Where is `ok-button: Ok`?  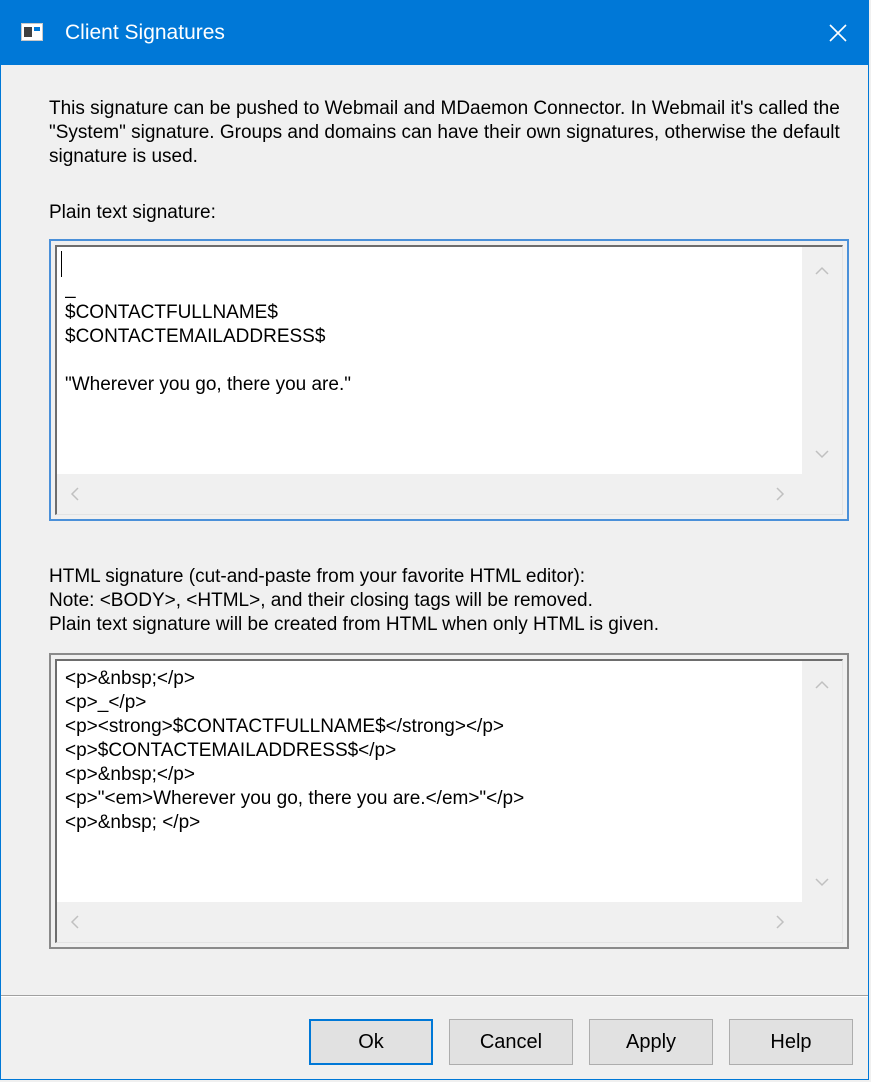 ok-button: Ok is located at coordinates (371, 1042).